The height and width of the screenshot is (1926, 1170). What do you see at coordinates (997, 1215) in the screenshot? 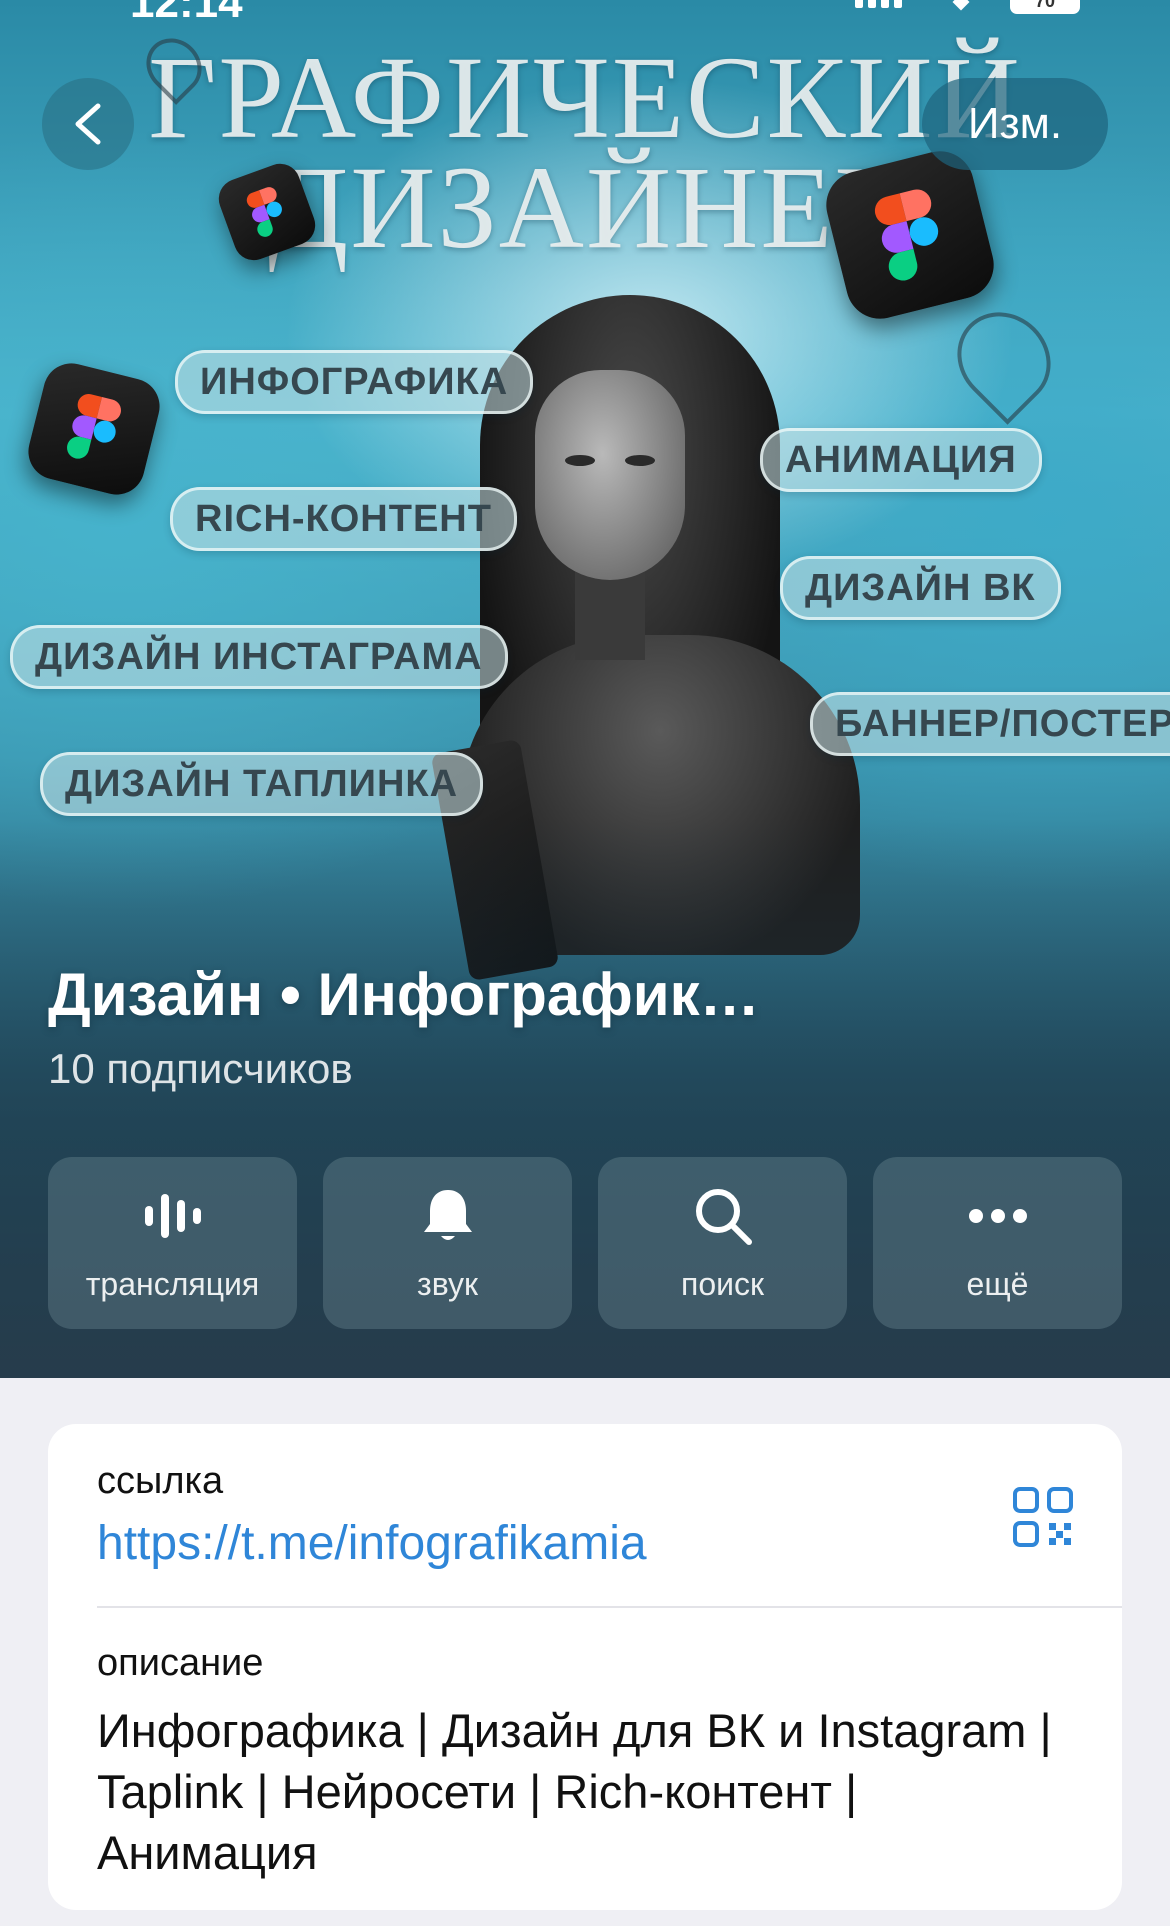
I see `more-icon` at bounding box center [997, 1215].